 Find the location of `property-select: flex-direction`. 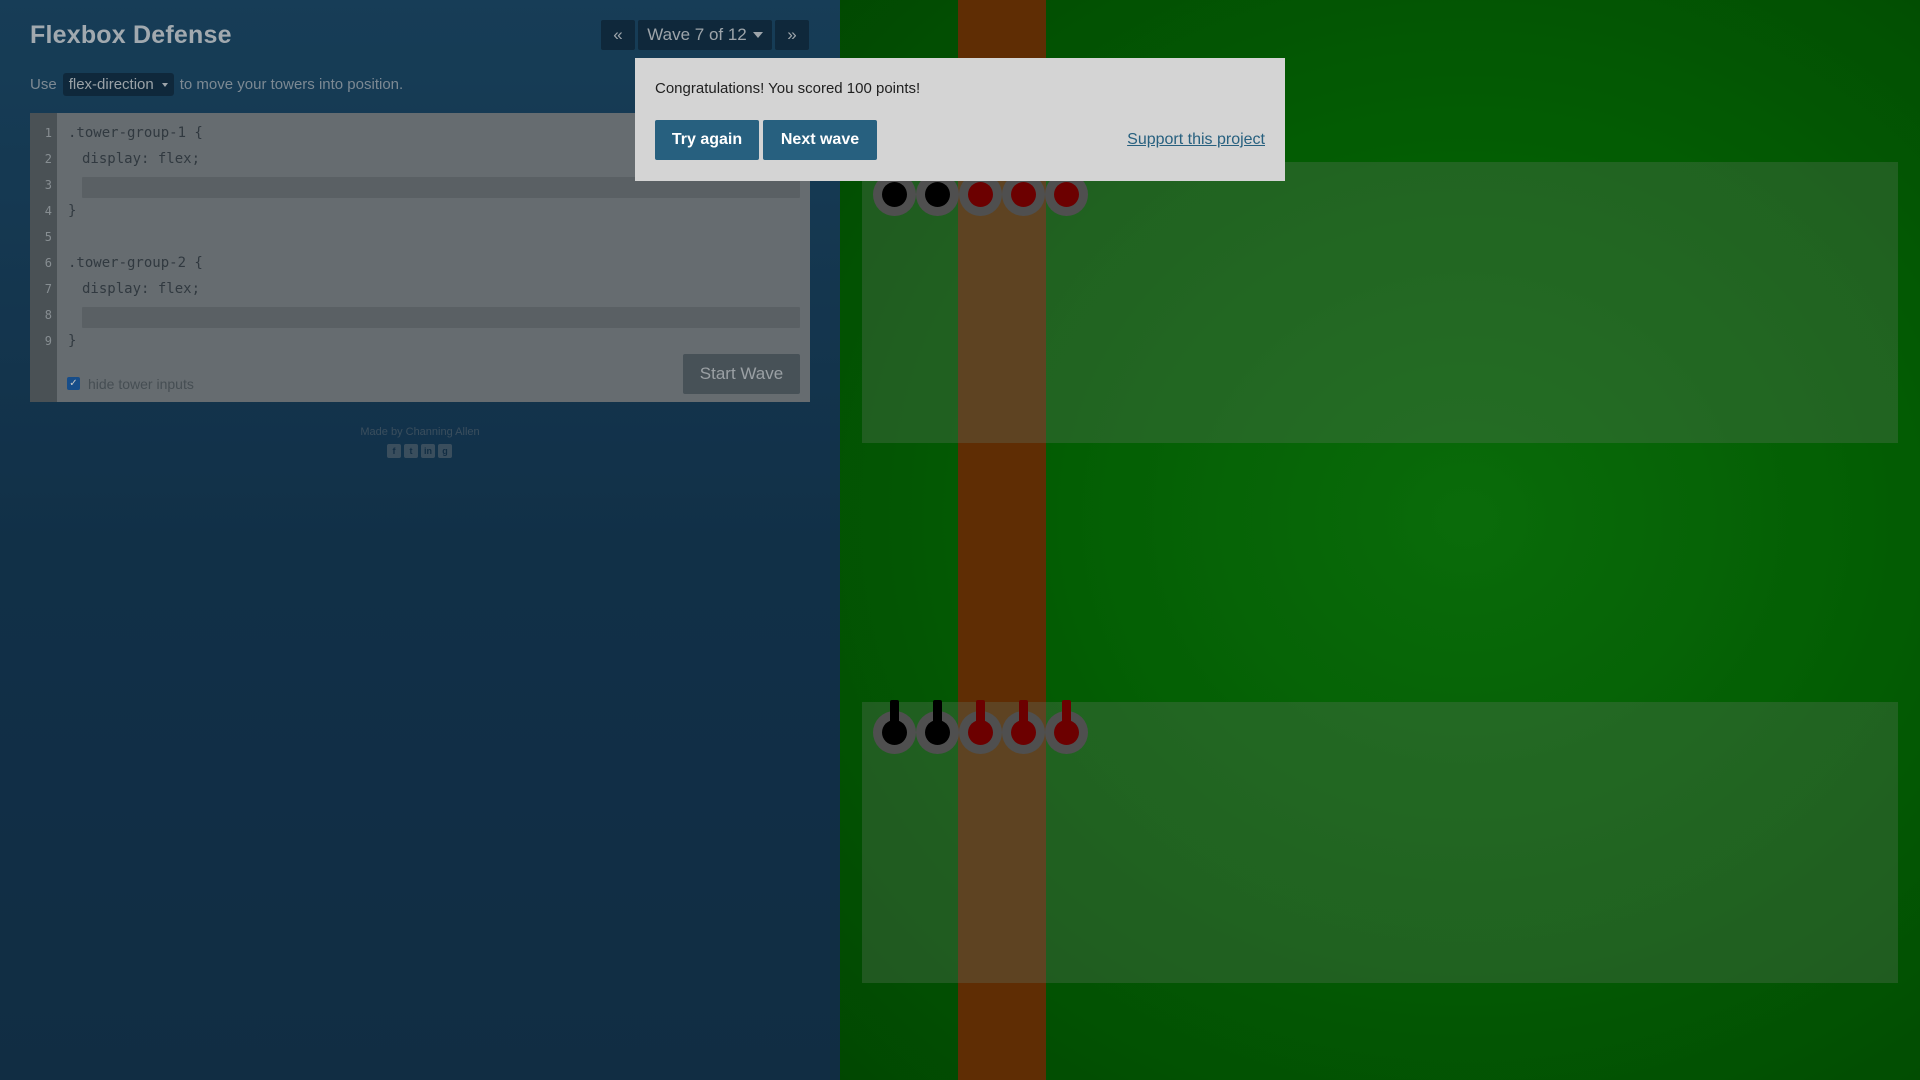

property-select: flex-direction is located at coordinates (118, 84).